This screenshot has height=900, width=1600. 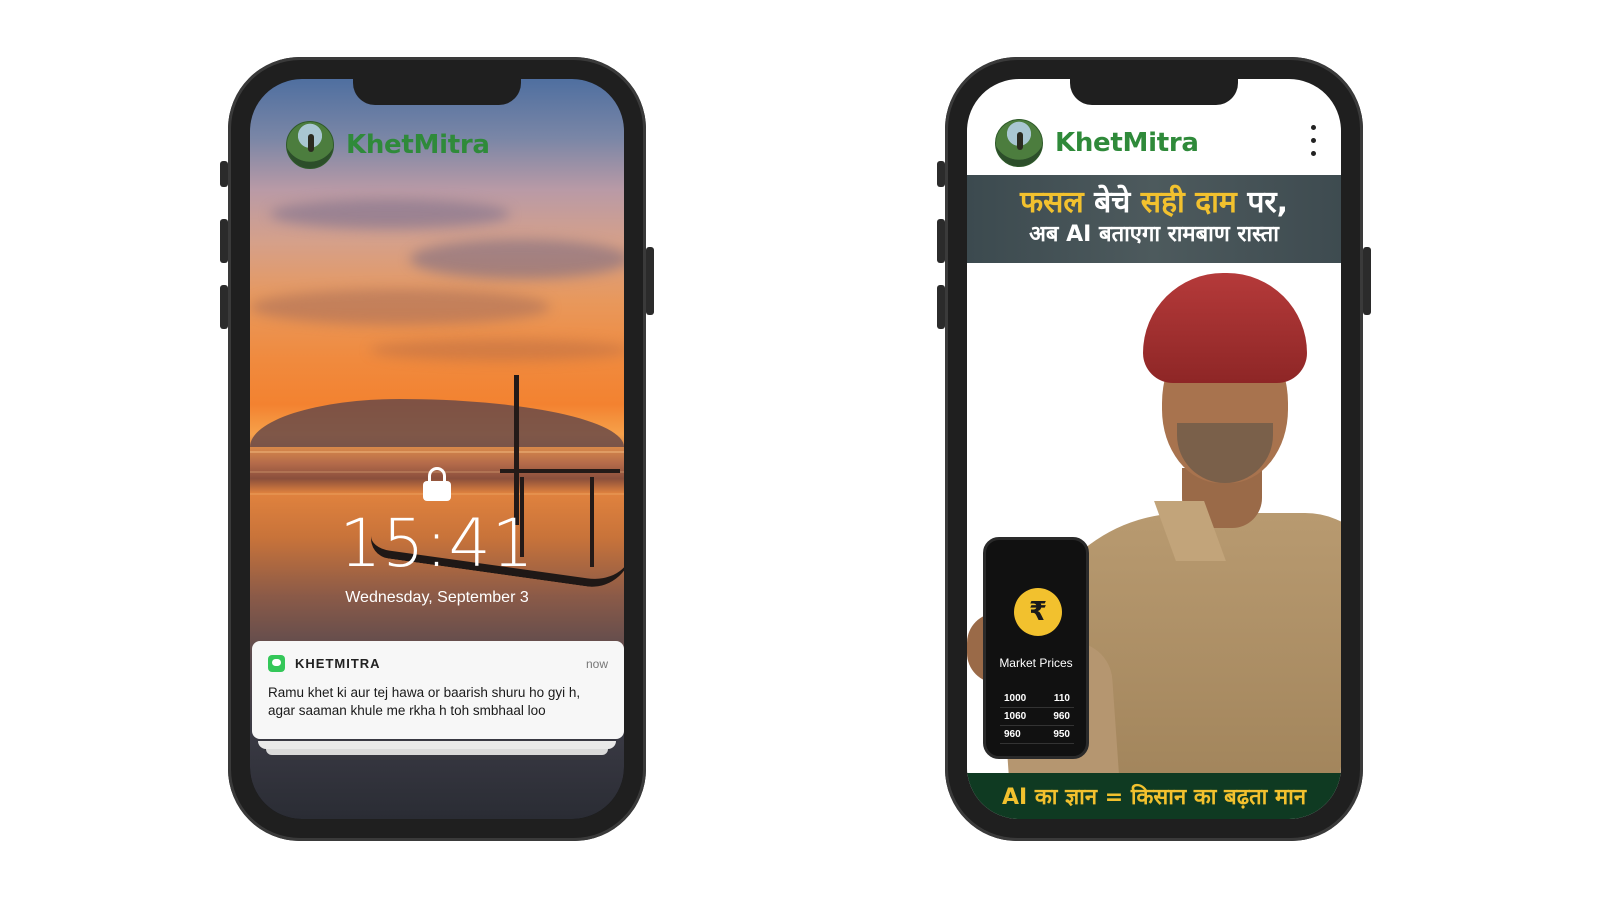 I want to click on message-app-icon, so click(x=276, y=663).